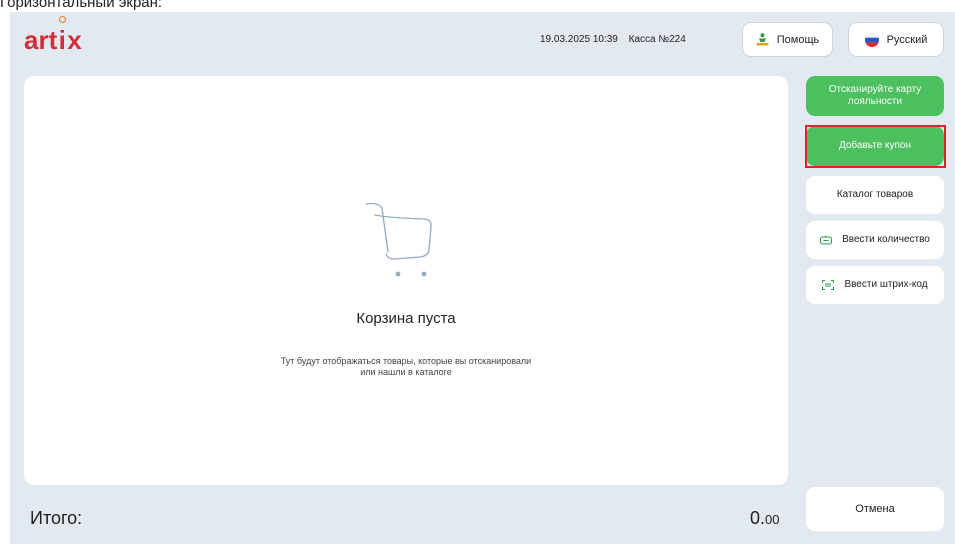 Image resolution: width=955 pixels, height=544 pixels. I want to click on cancel-button: Отмена, so click(875, 509).